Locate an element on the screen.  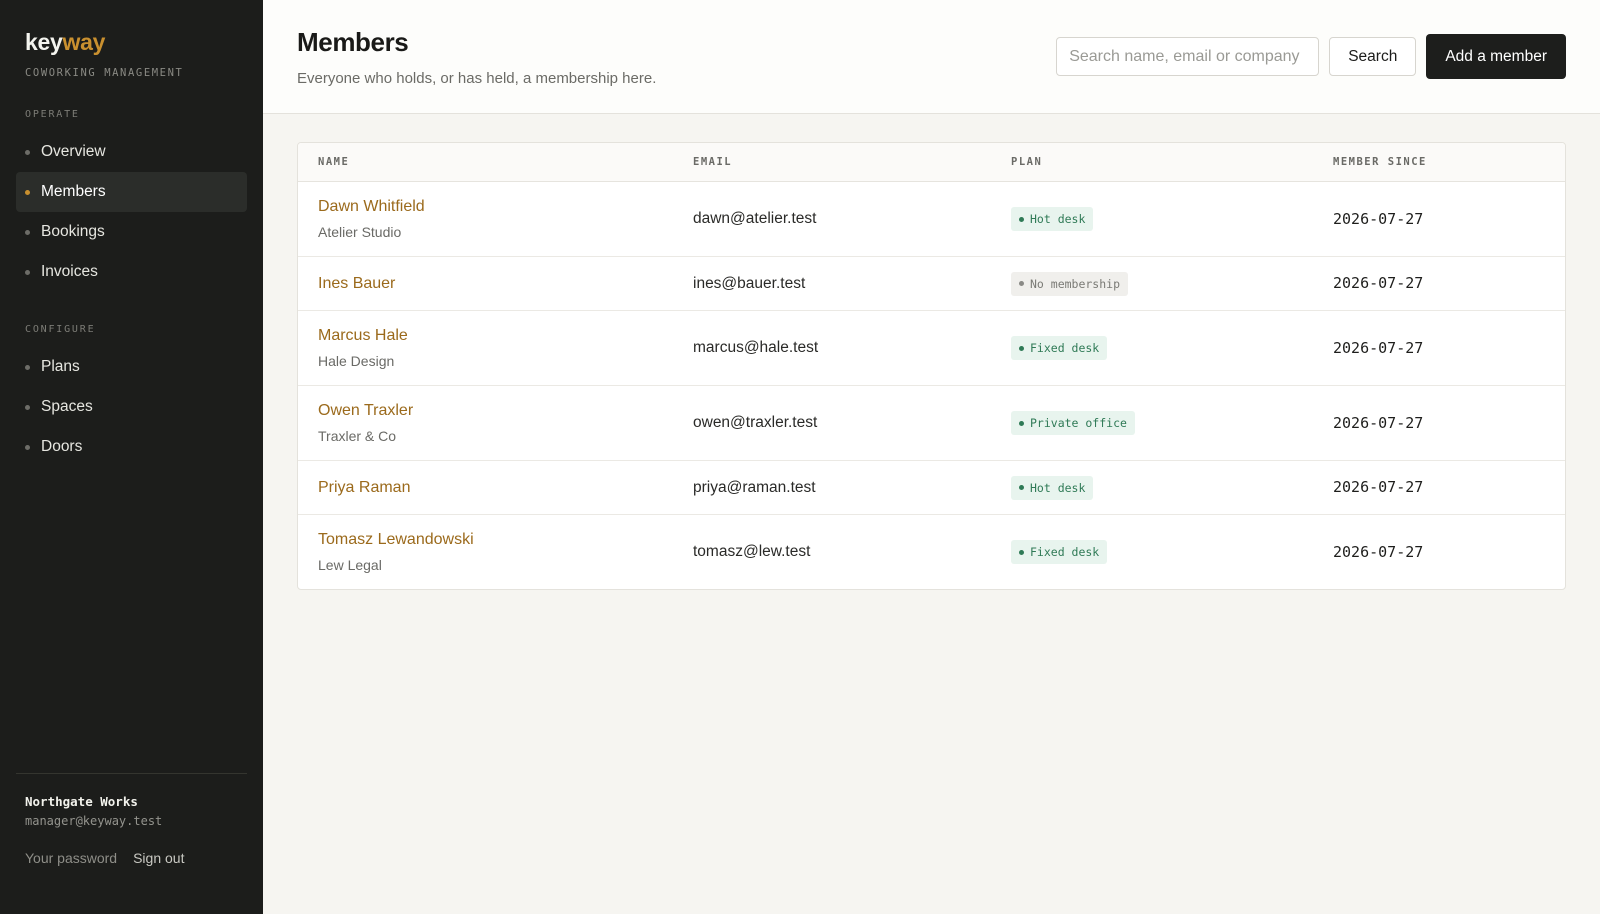
user-email: manager@keyway.test is located at coordinates (94, 821).